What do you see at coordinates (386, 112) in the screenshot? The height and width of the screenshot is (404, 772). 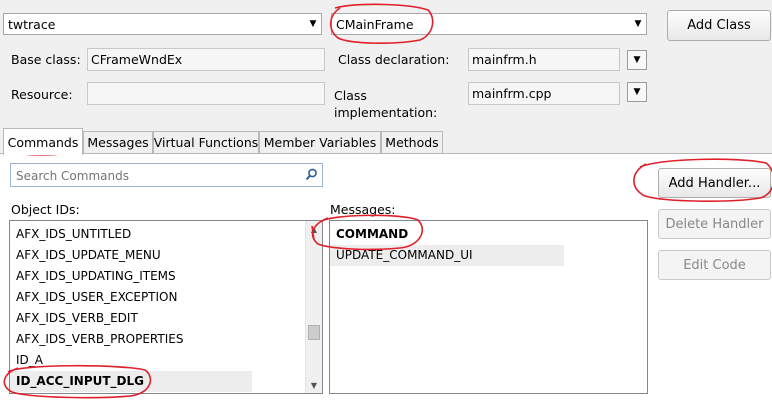 I see `class-implementation-label-line2: implementation:` at bounding box center [386, 112].